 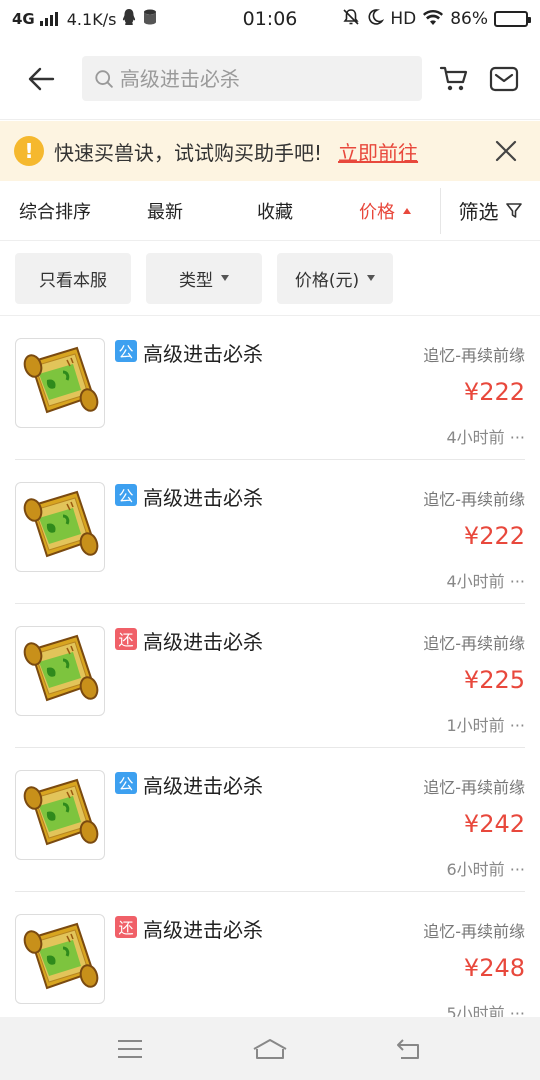 I want to click on home-icon, so click(x=270, y=1048).